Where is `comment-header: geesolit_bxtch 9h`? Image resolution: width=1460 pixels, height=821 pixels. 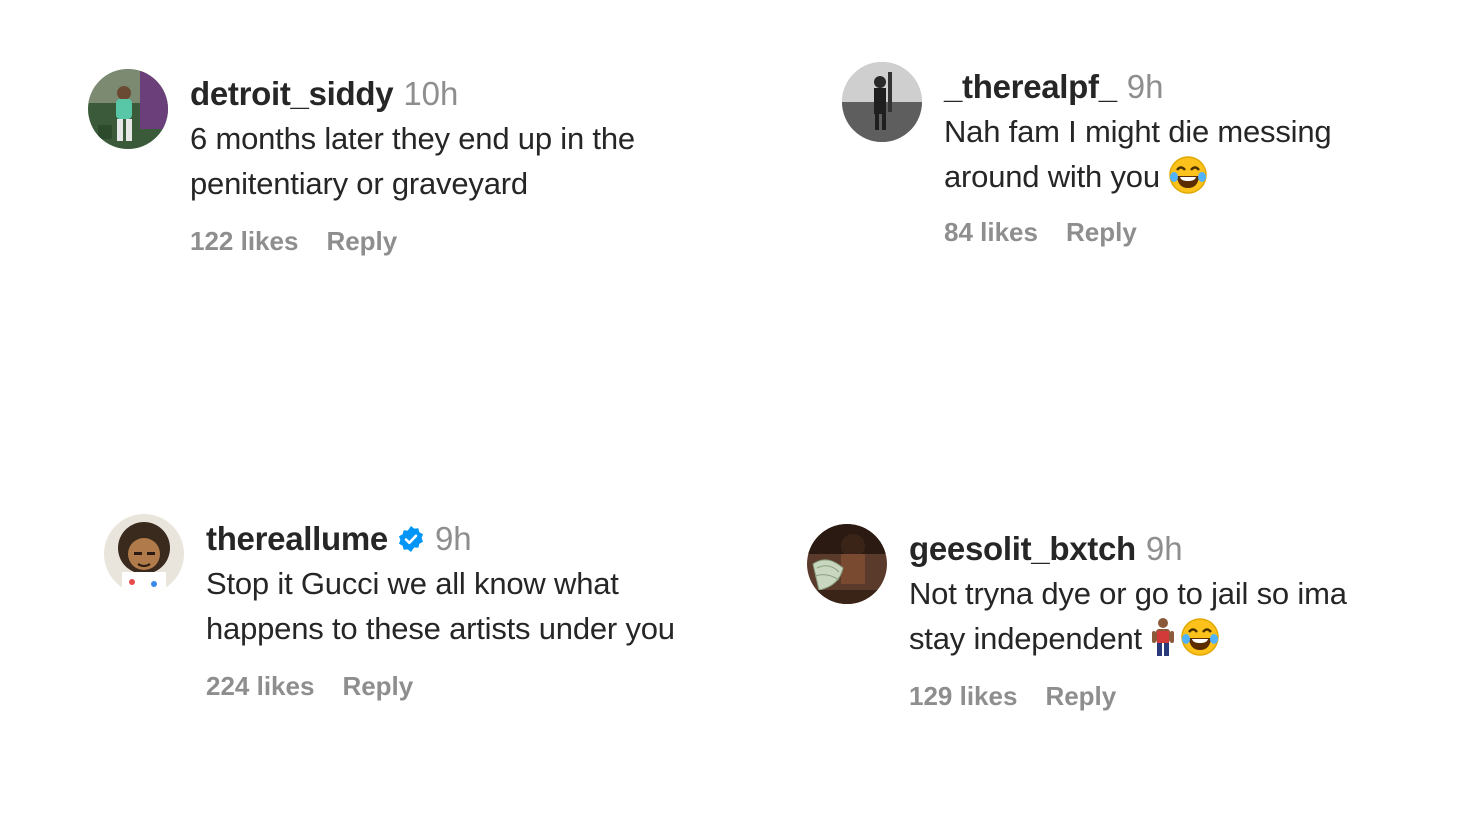
comment-header: geesolit_bxtch 9h is located at coordinates (1184, 549).